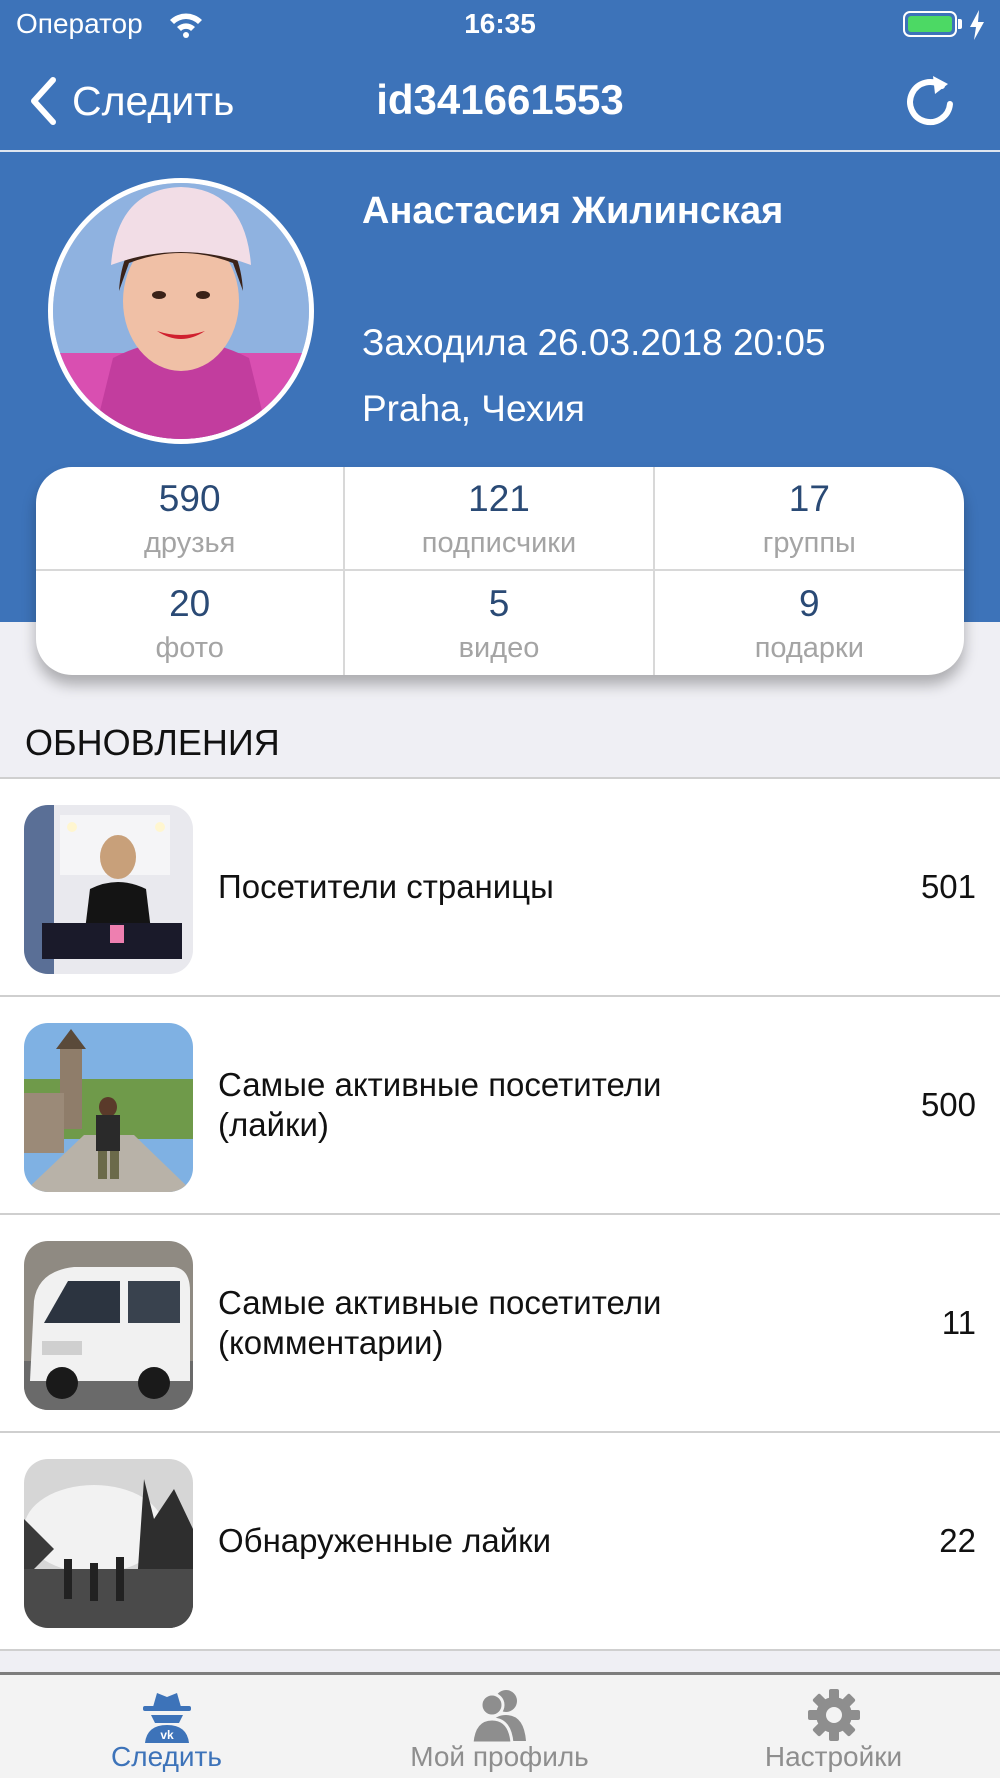 The width and height of the screenshot is (1000, 1778). I want to click on stat-value: 121, so click(499, 498).